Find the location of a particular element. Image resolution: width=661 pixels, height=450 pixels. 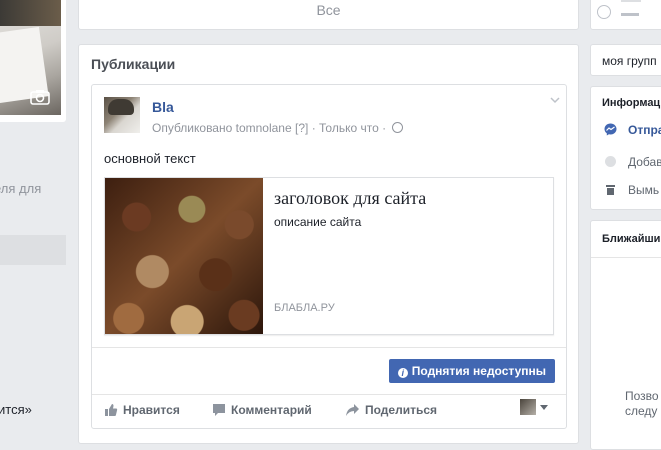

post-author: Bla is located at coordinates (163, 107).